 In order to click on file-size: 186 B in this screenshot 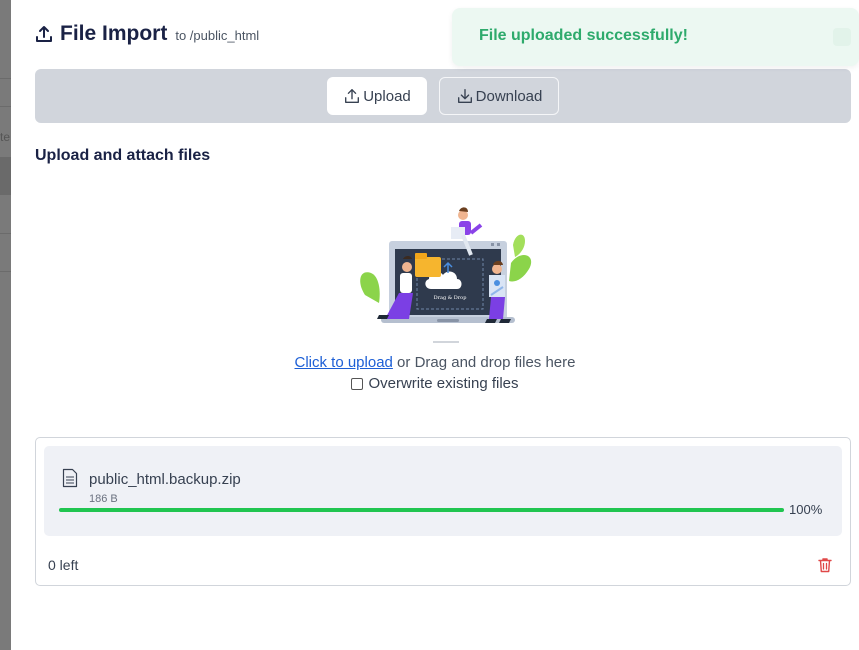, I will do `click(103, 499)`.